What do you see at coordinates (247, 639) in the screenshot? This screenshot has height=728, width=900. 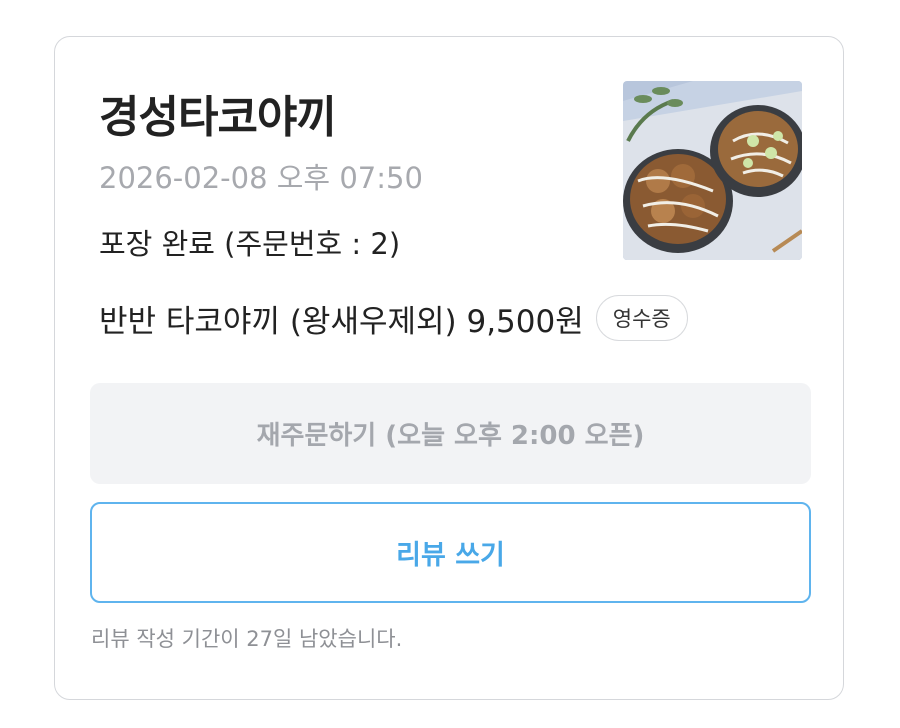 I see `review-period-notice: 리뷰 작성 기간이 27일 남았습니다.` at bounding box center [247, 639].